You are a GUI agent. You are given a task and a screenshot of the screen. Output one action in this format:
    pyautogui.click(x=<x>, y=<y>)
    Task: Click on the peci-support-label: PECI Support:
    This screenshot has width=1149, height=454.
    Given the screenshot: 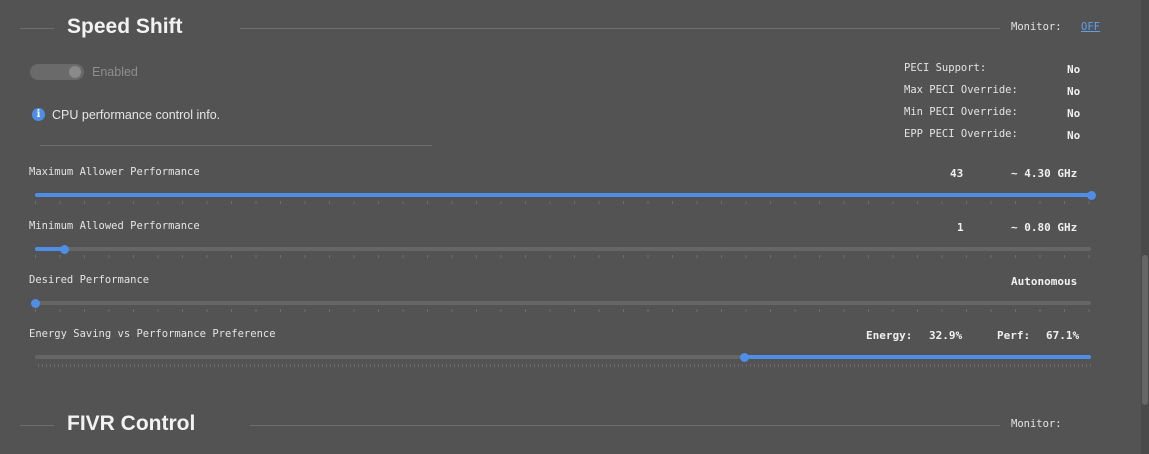 What is the action you would take?
    pyautogui.click(x=945, y=68)
    